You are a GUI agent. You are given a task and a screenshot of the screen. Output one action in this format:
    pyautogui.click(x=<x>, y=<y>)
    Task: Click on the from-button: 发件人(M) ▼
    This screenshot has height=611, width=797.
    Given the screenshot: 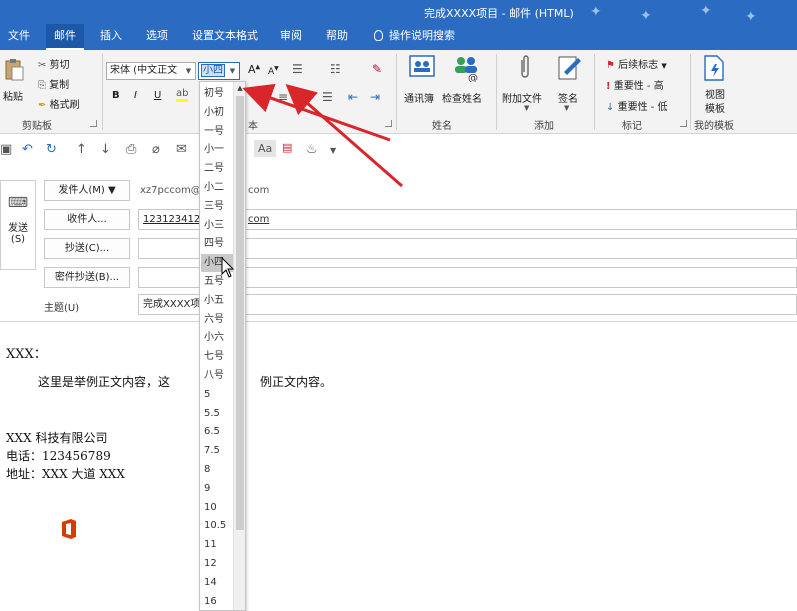 What is the action you would take?
    pyautogui.click(x=87, y=190)
    